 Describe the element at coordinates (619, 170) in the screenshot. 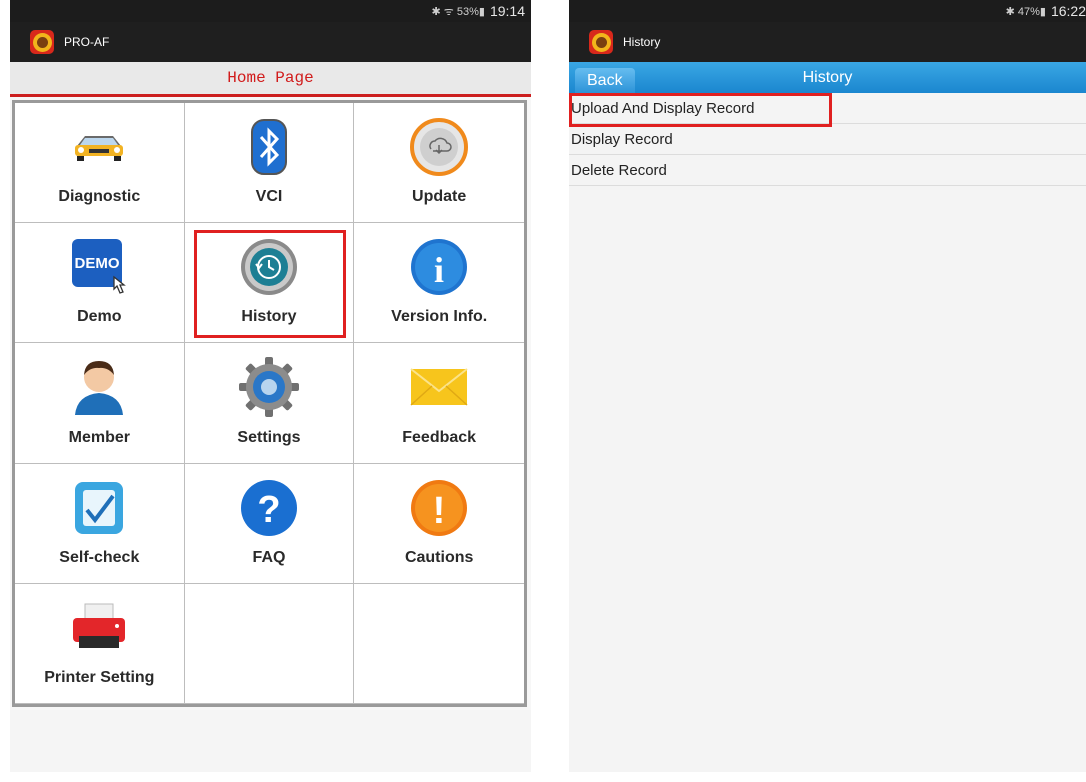

I see `list-item-label: Delete Record` at that location.